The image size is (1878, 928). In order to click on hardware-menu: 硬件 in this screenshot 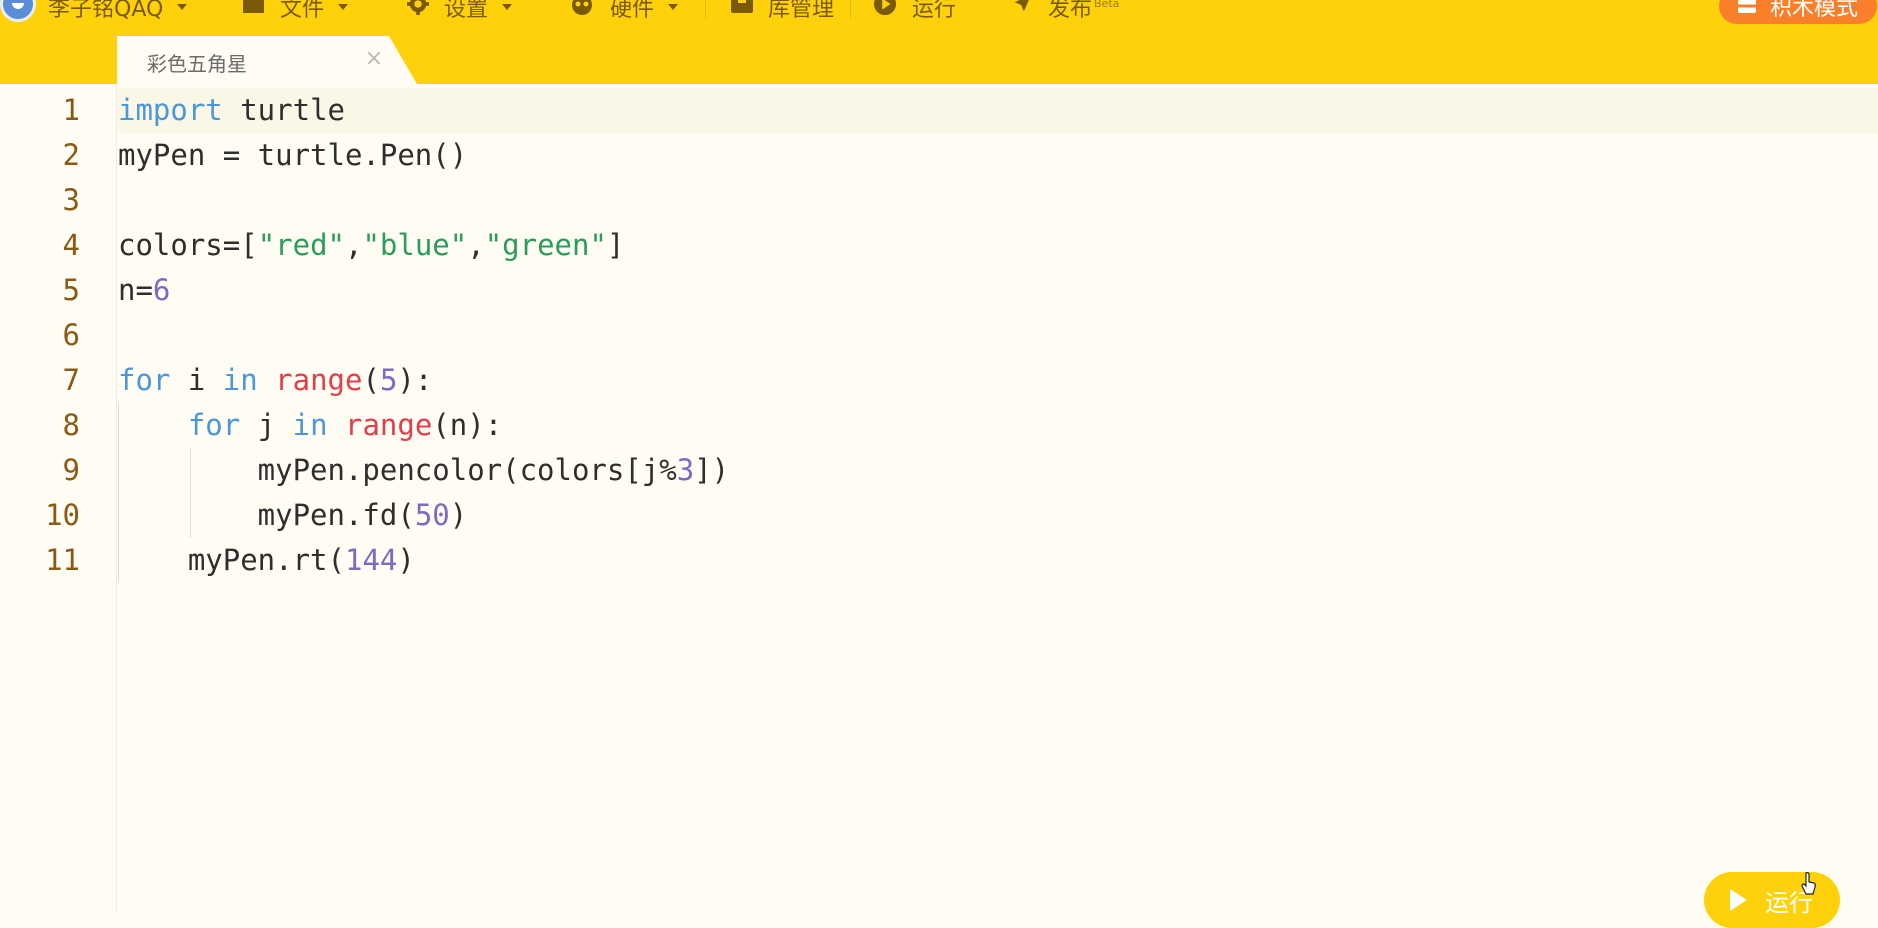, I will do `click(623, 11)`.